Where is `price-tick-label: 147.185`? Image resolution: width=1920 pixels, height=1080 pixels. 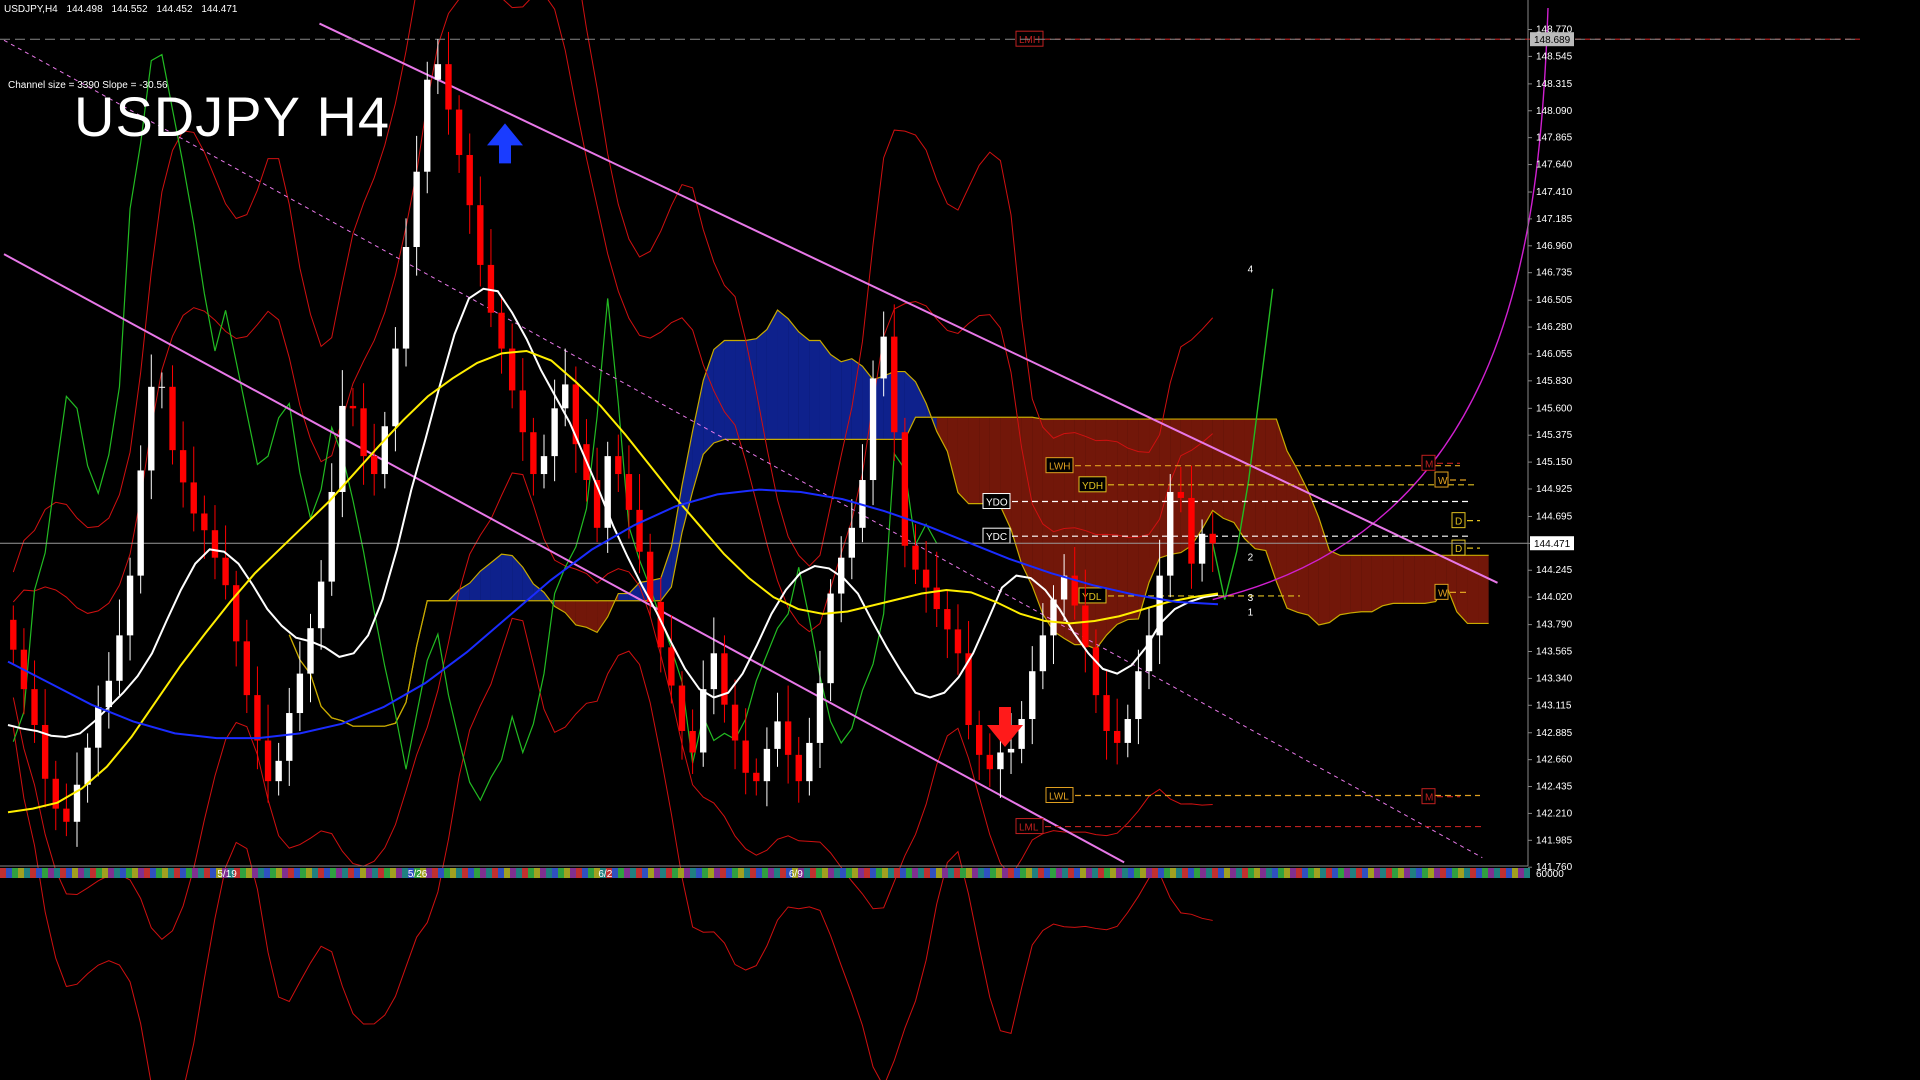 price-tick-label: 147.185 is located at coordinates (1554, 219).